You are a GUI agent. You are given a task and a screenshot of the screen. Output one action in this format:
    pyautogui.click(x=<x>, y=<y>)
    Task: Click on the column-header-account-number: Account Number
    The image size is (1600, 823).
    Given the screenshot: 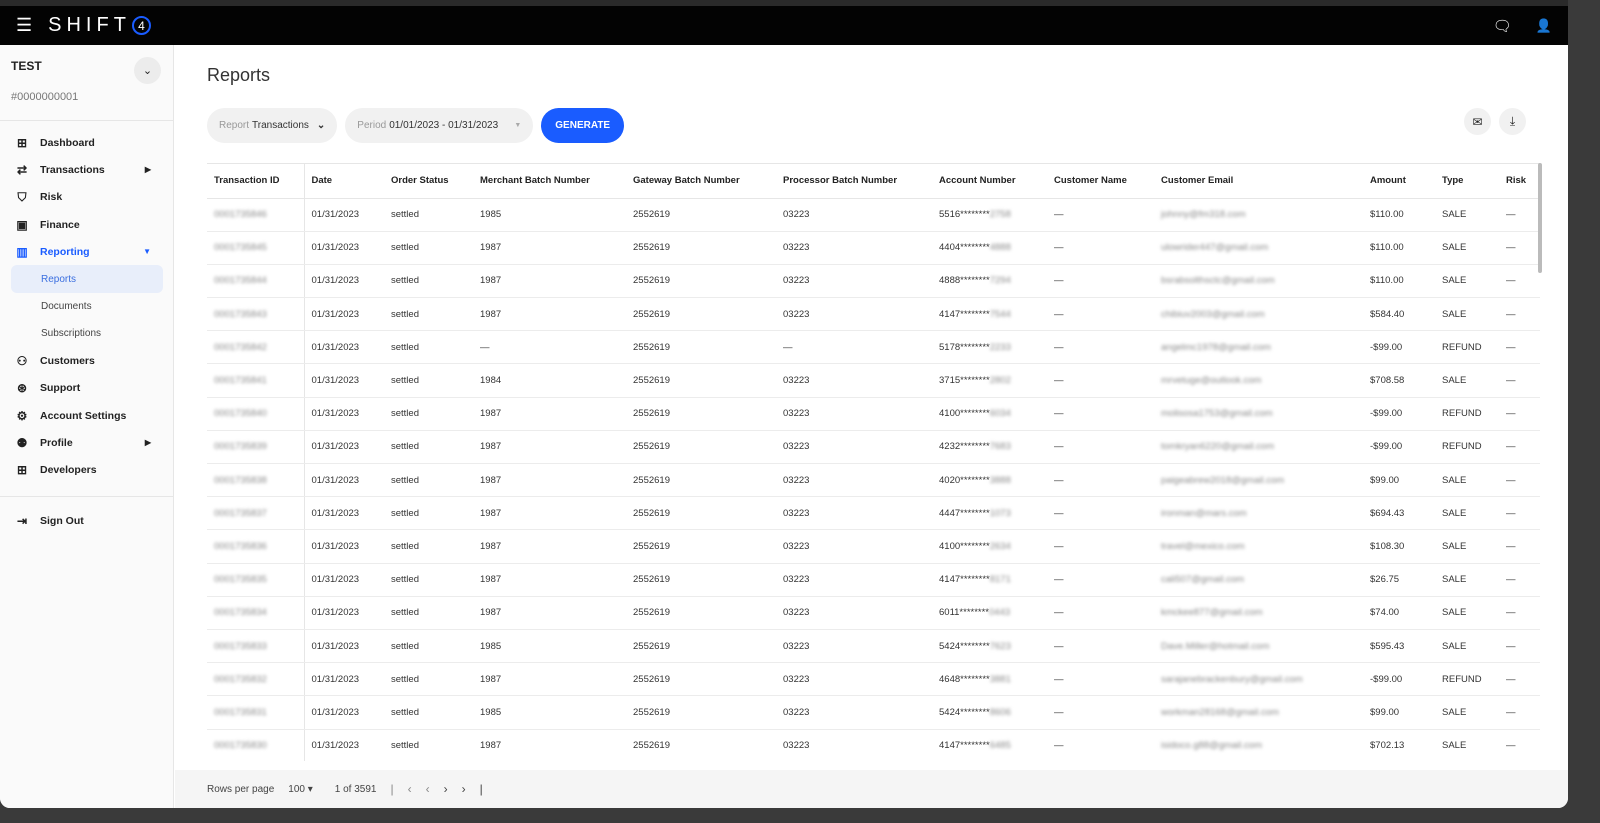 What is the action you would take?
    pyautogui.click(x=989, y=181)
    